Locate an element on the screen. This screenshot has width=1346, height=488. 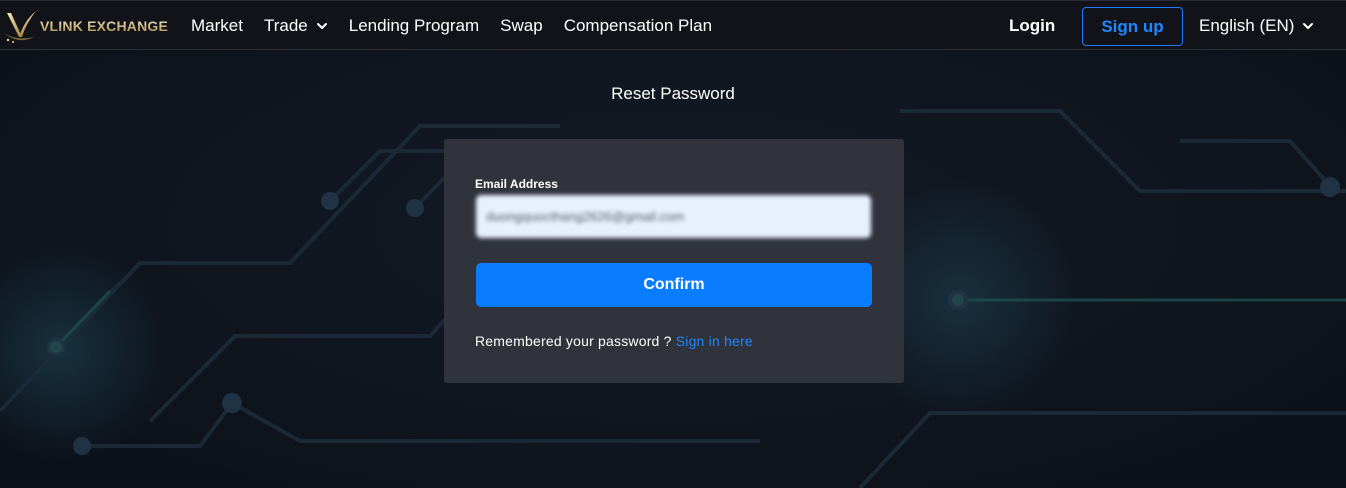
signup-button: Sign up is located at coordinates (1132, 26).